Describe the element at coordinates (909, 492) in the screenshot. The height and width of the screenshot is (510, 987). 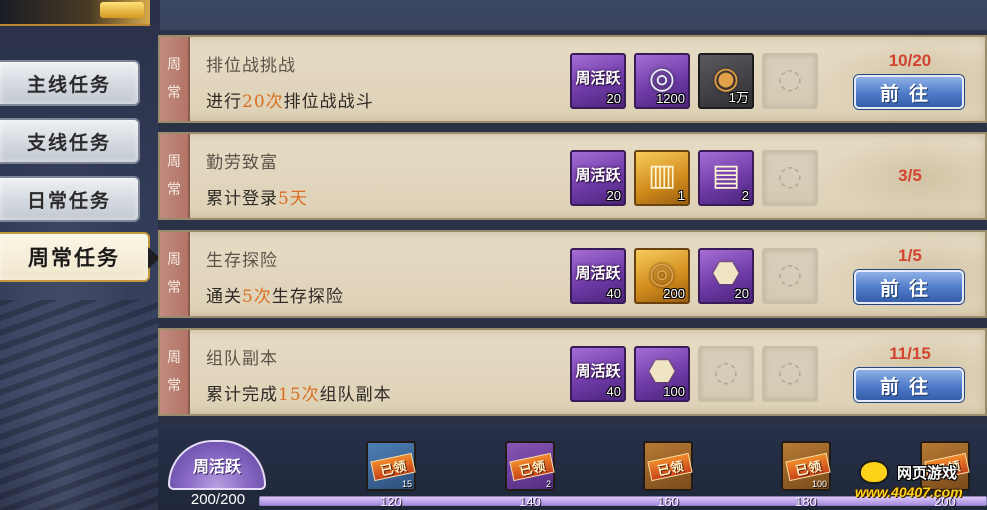
I see `watermark-line2: www.40407.com` at that location.